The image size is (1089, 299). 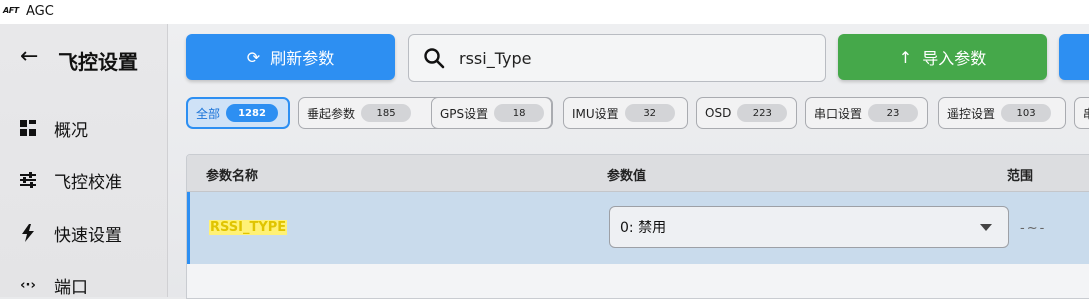 What do you see at coordinates (986, 227) in the screenshot?
I see `chevron-down-icon` at bounding box center [986, 227].